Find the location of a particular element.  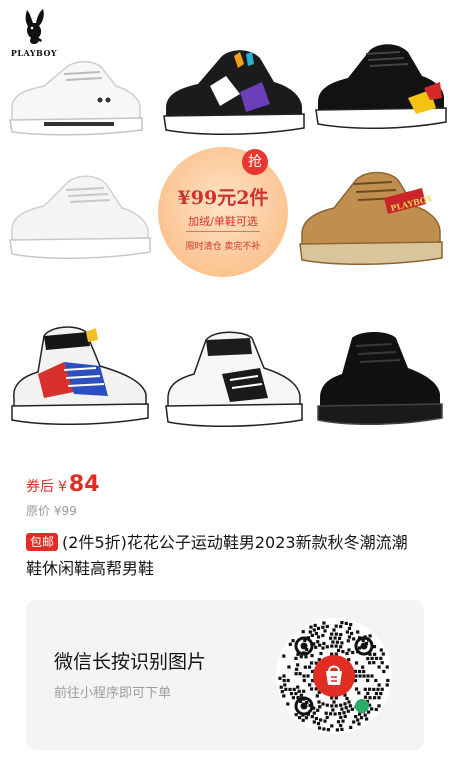

pinduoduo-icon is located at coordinates (334, 676).